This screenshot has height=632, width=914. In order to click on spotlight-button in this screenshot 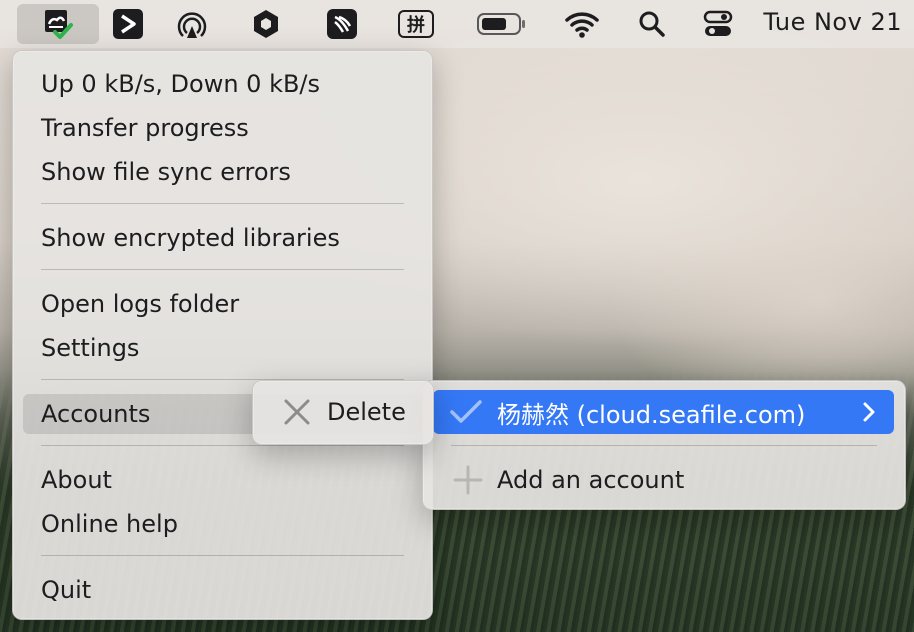, I will do `click(652, 24)`.